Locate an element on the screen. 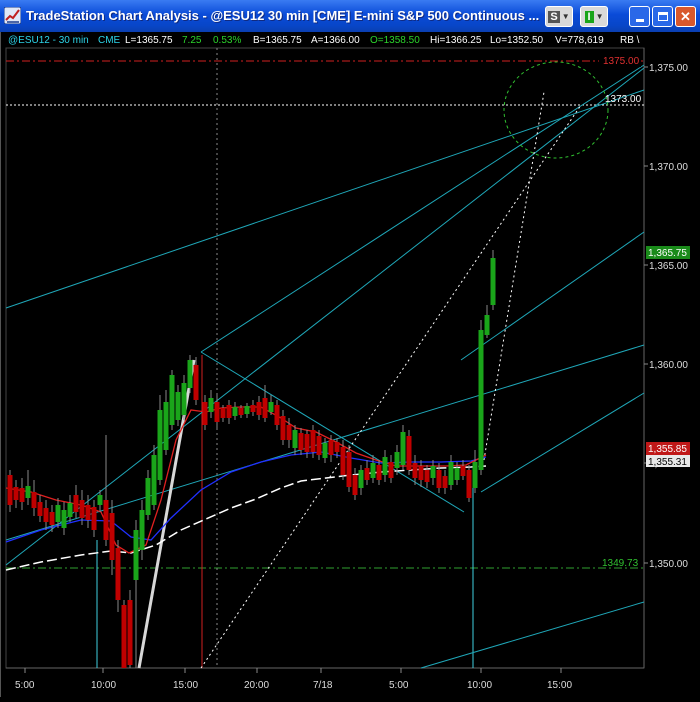 This screenshot has height=702, width=700. chevron-down-icon: ▼ is located at coordinates (599, 16).